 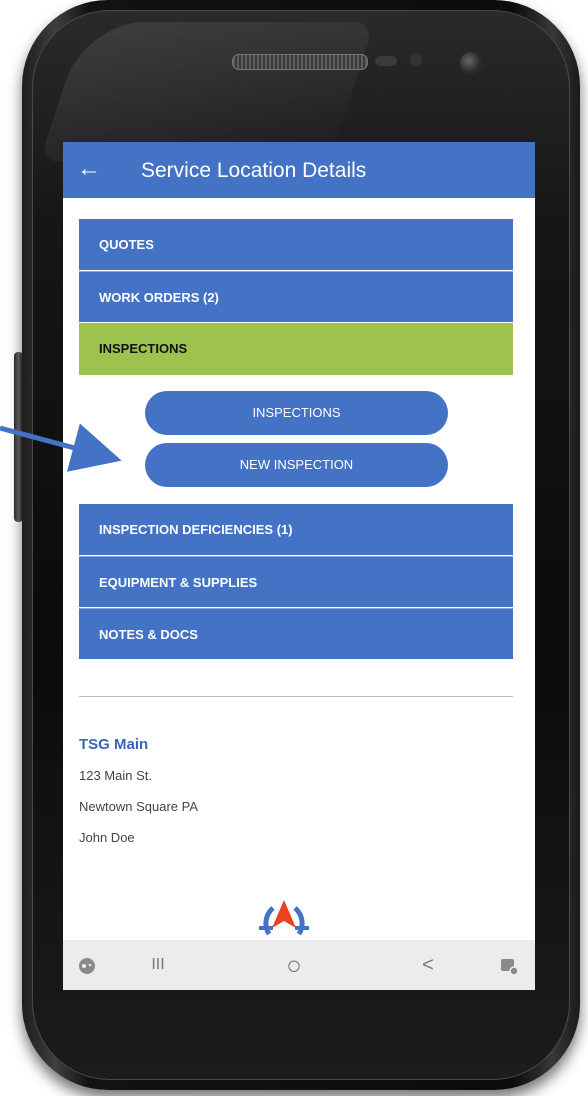 I want to click on game-icon-glyph, so click(x=87, y=965).